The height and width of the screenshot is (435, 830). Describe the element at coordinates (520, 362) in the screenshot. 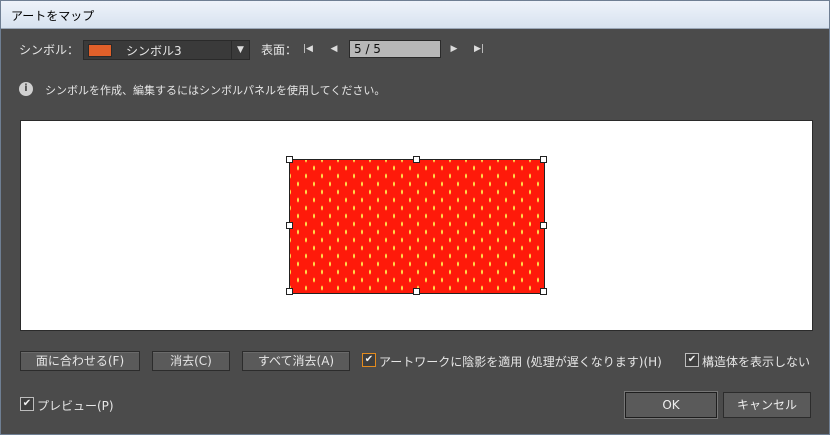

I see `shade-artwork-label: アートワークに陰影を適用 (処理が遅くなります)(H)` at that location.